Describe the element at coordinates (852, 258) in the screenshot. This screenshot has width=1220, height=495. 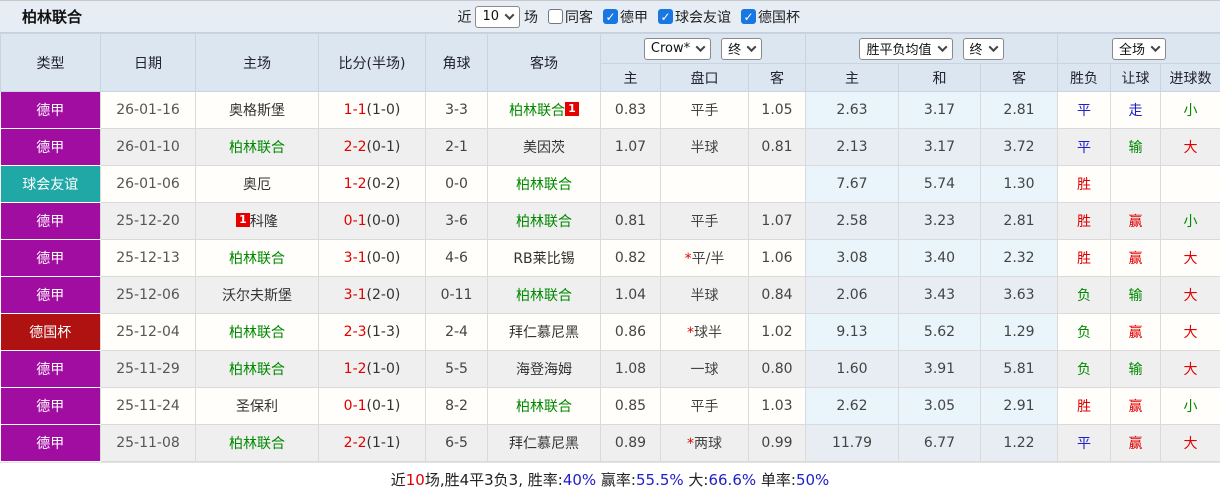
I see `euro-home-odds: 3.08` at that location.